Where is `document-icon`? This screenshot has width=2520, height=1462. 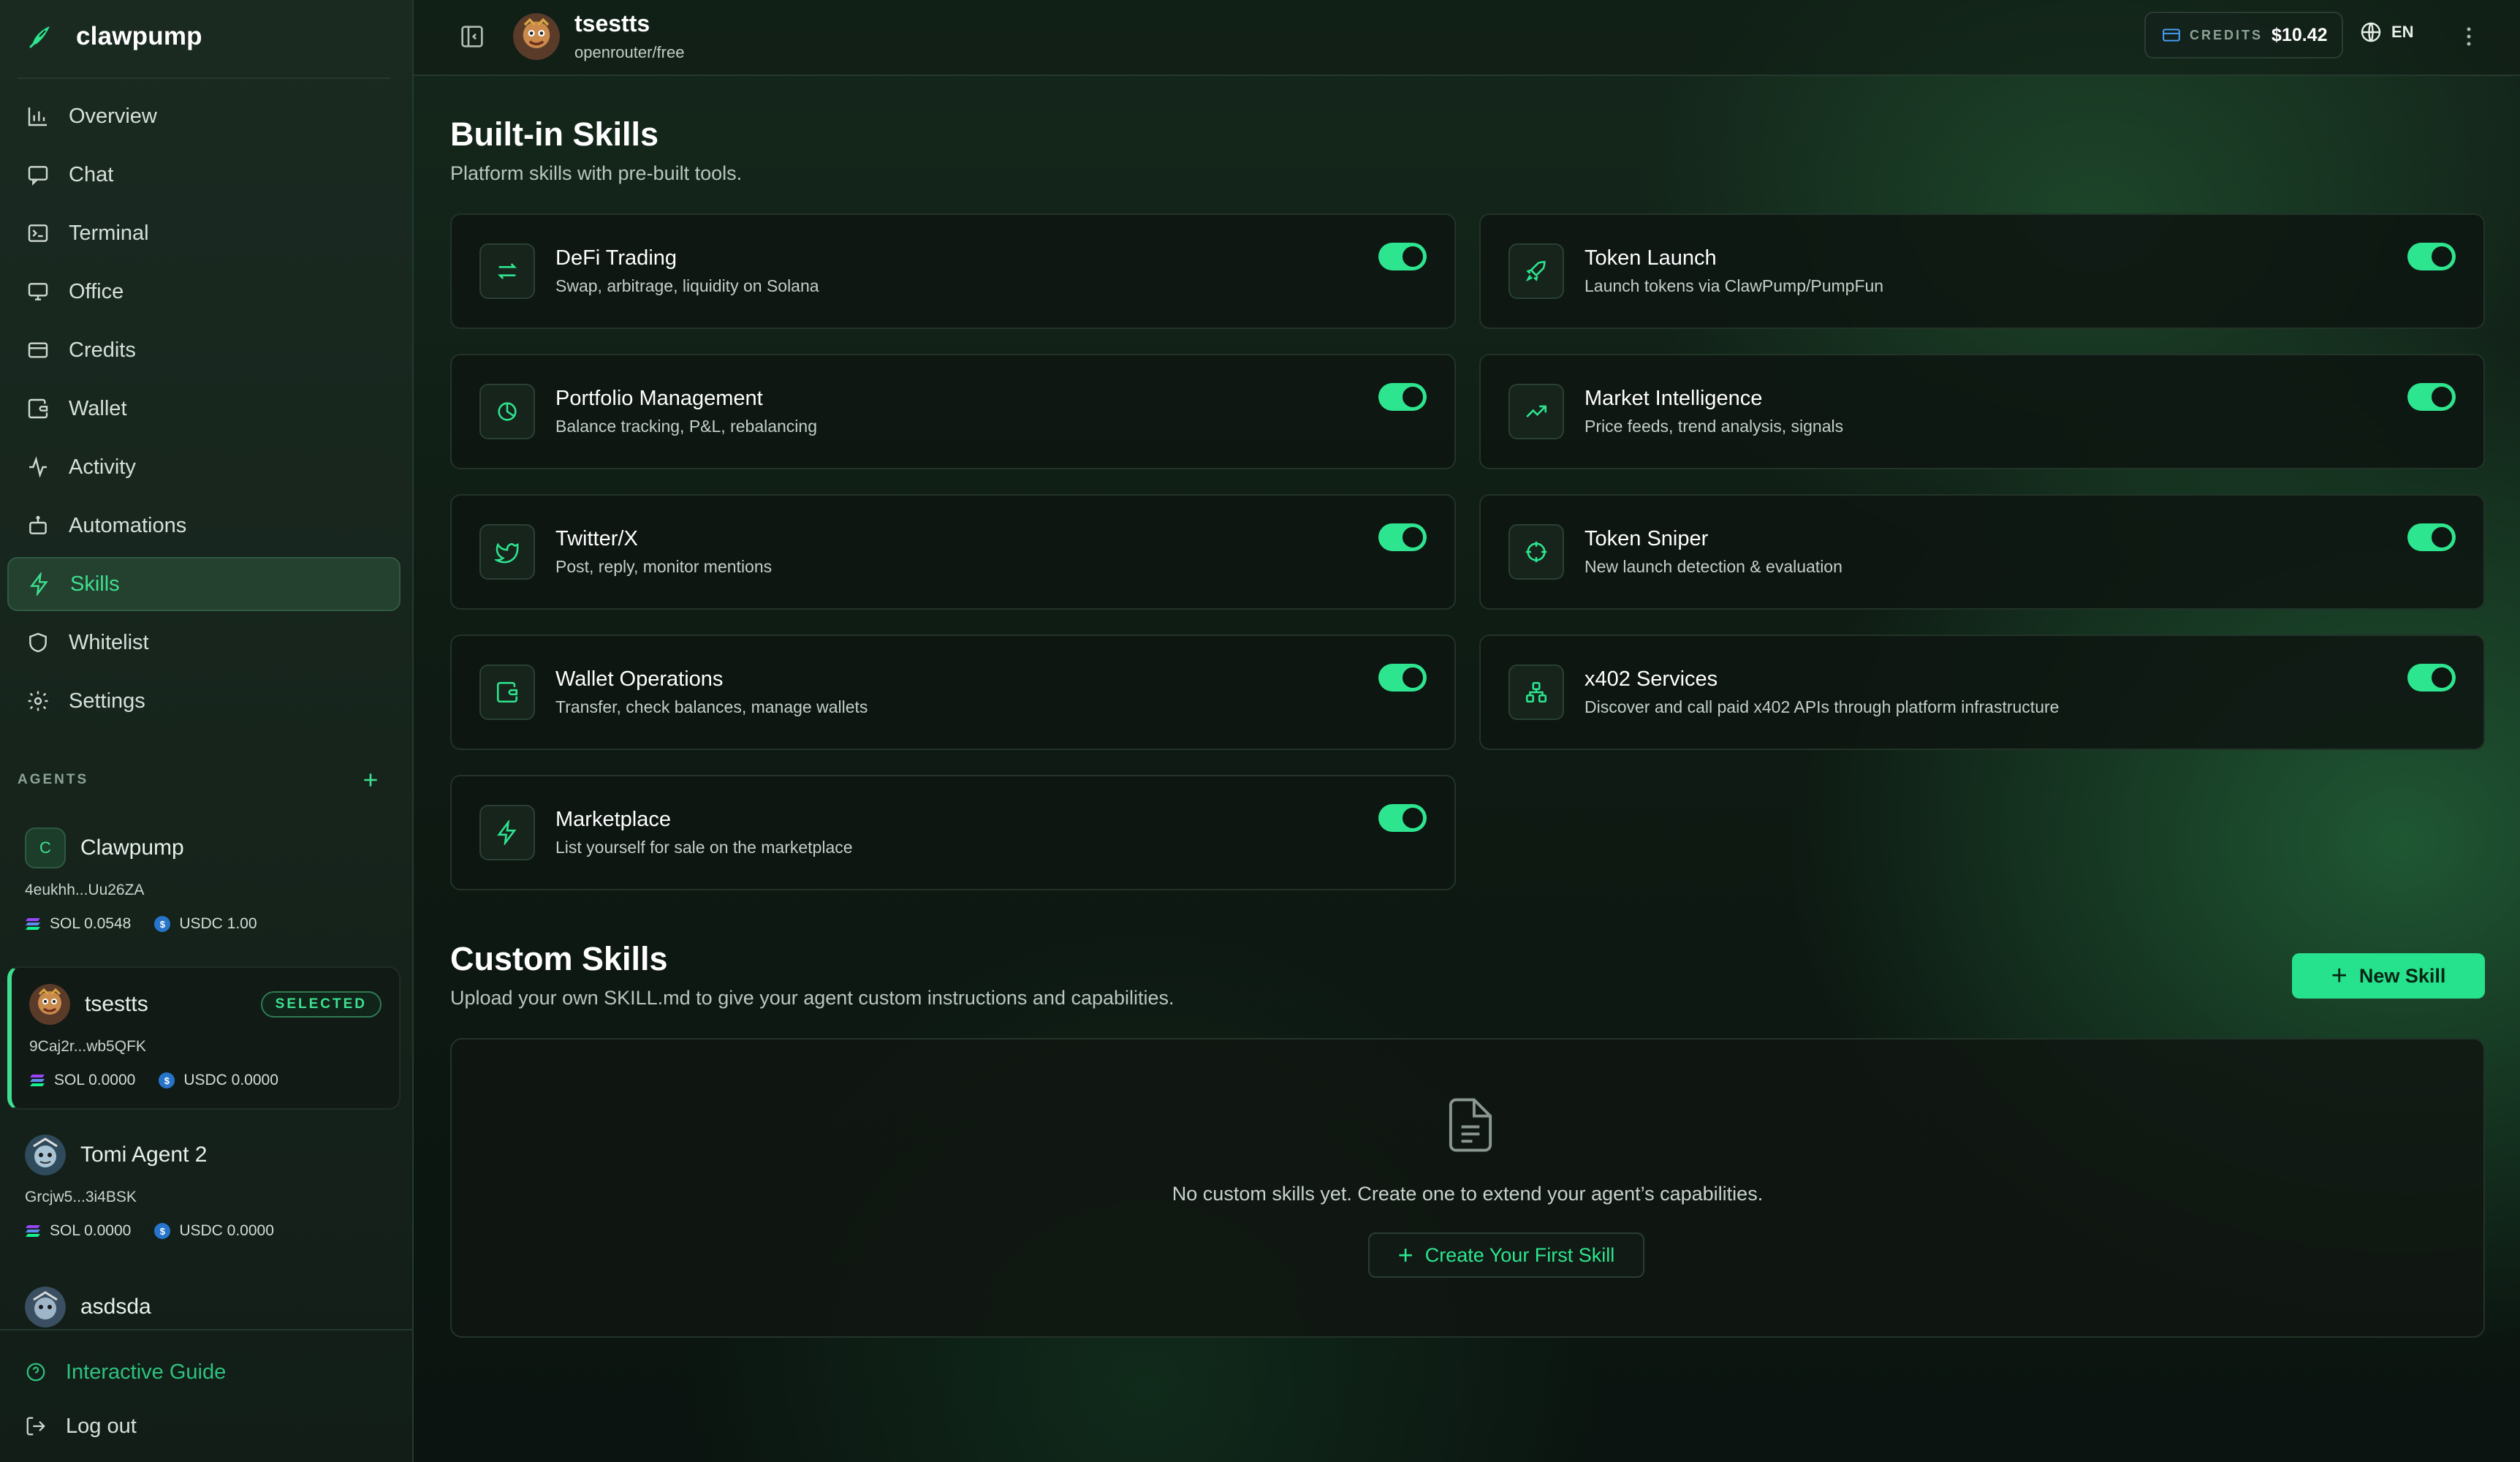
document-icon is located at coordinates (1470, 1125).